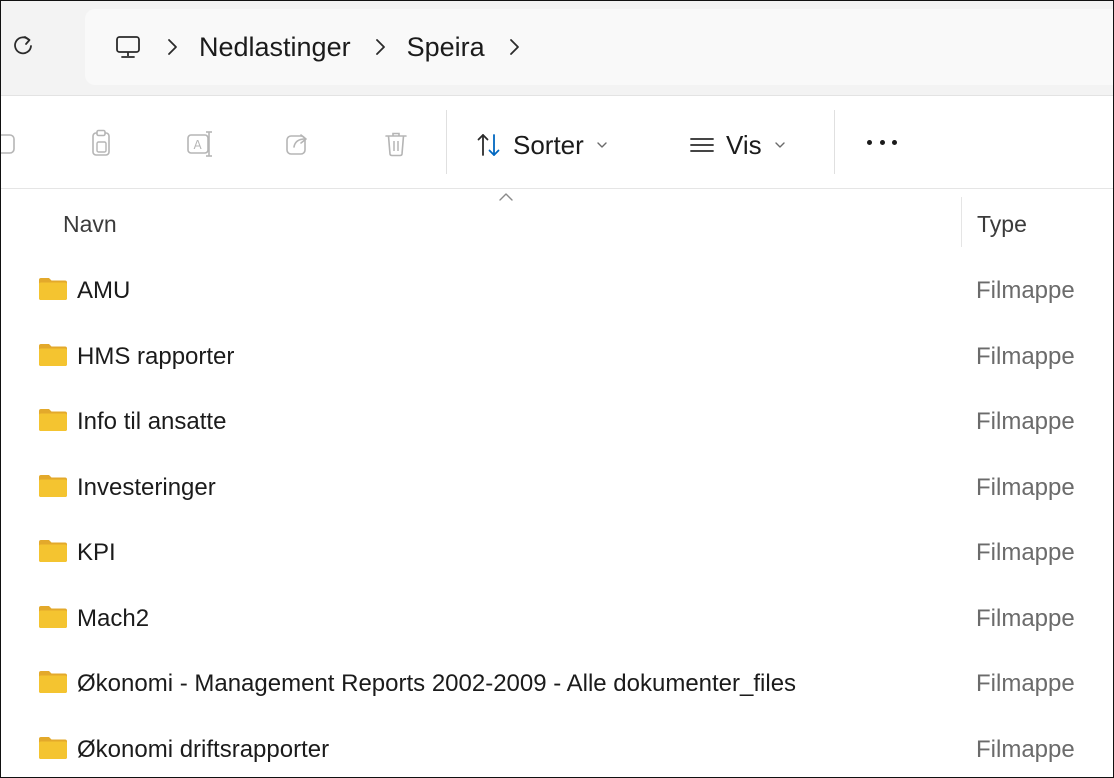 The height and width of the screenshot is (778, 1114). Describe the element at coordinates (113, 618) in the screenshot. I see `file-name: Mach2` at that location.